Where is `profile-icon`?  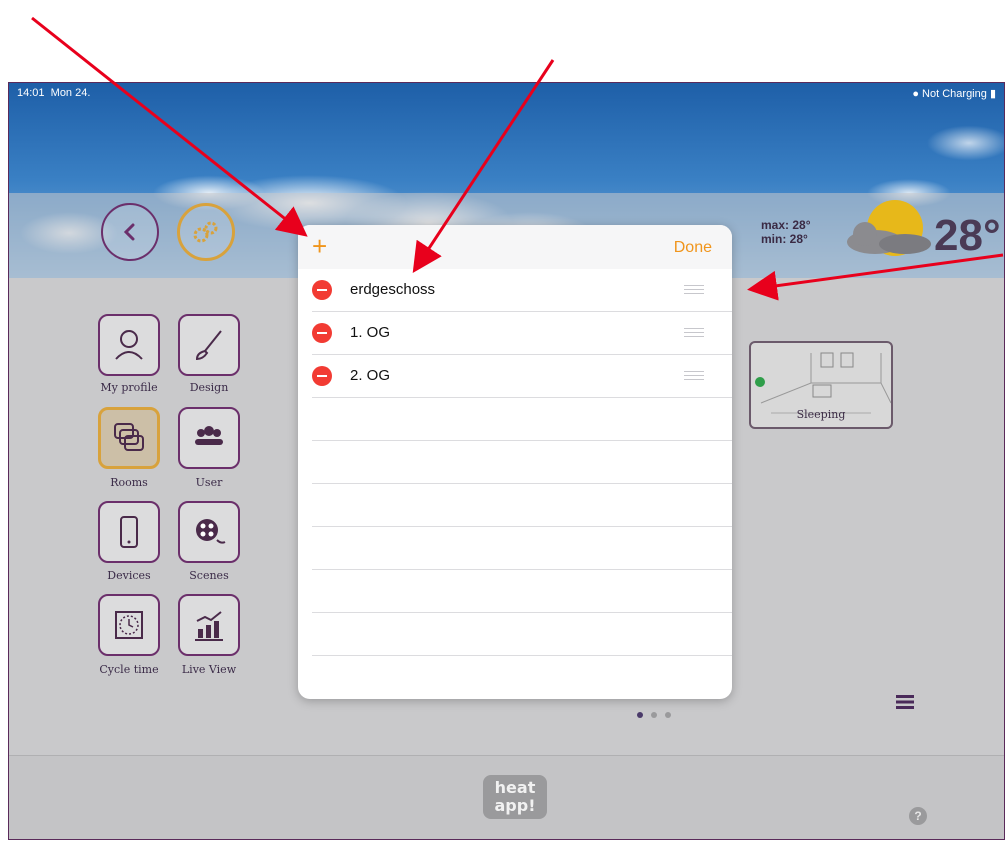 profile-icon is located at coordinates (129, 345).